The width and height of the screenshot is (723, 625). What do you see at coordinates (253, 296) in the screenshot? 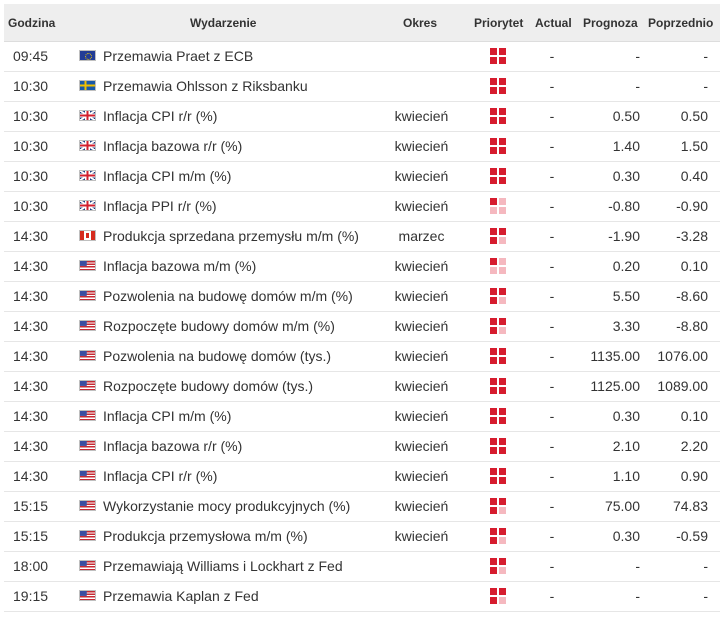
I see `event-name: Pozwolenia na budowę domów m/m (%)` at bounding box center [253, 296].